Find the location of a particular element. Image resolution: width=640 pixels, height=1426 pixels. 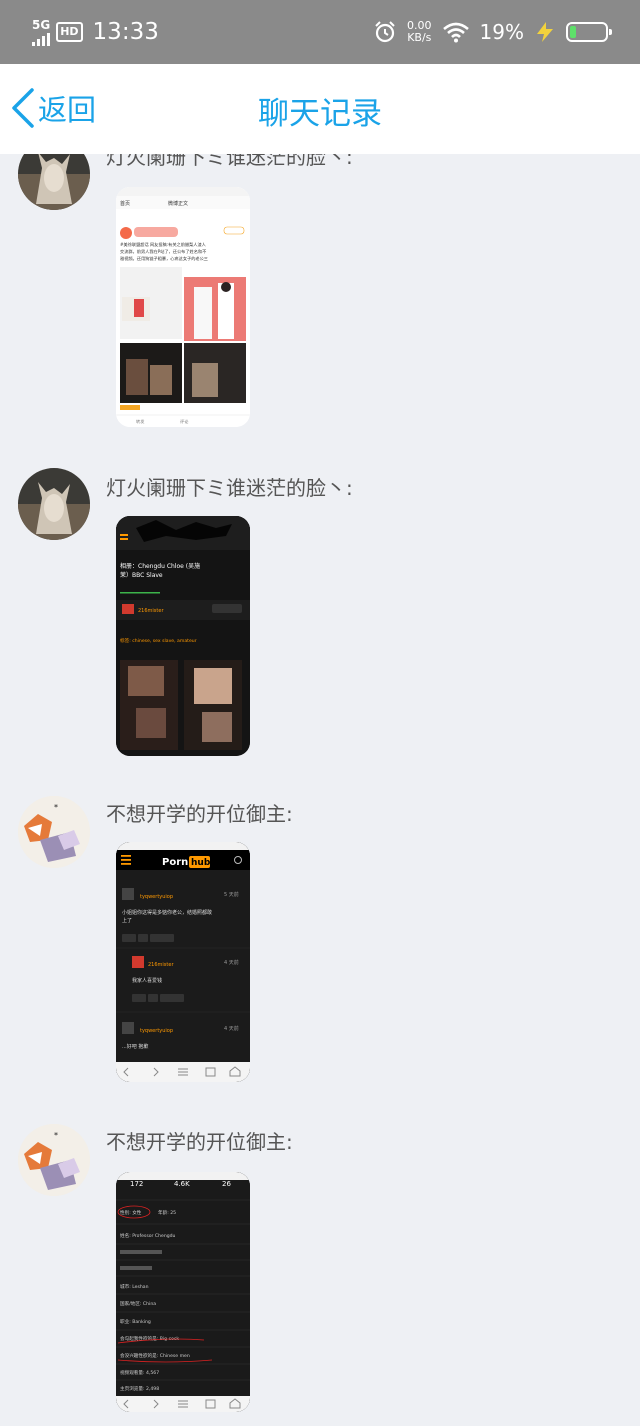

weibo-back: 首页 is located at coordinates (125, 203).